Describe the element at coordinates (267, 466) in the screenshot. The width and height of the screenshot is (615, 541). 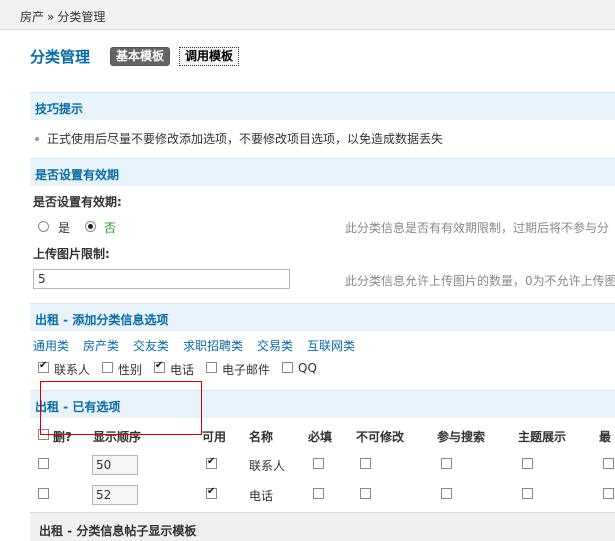
I see `row-name: 联系人` at that location.